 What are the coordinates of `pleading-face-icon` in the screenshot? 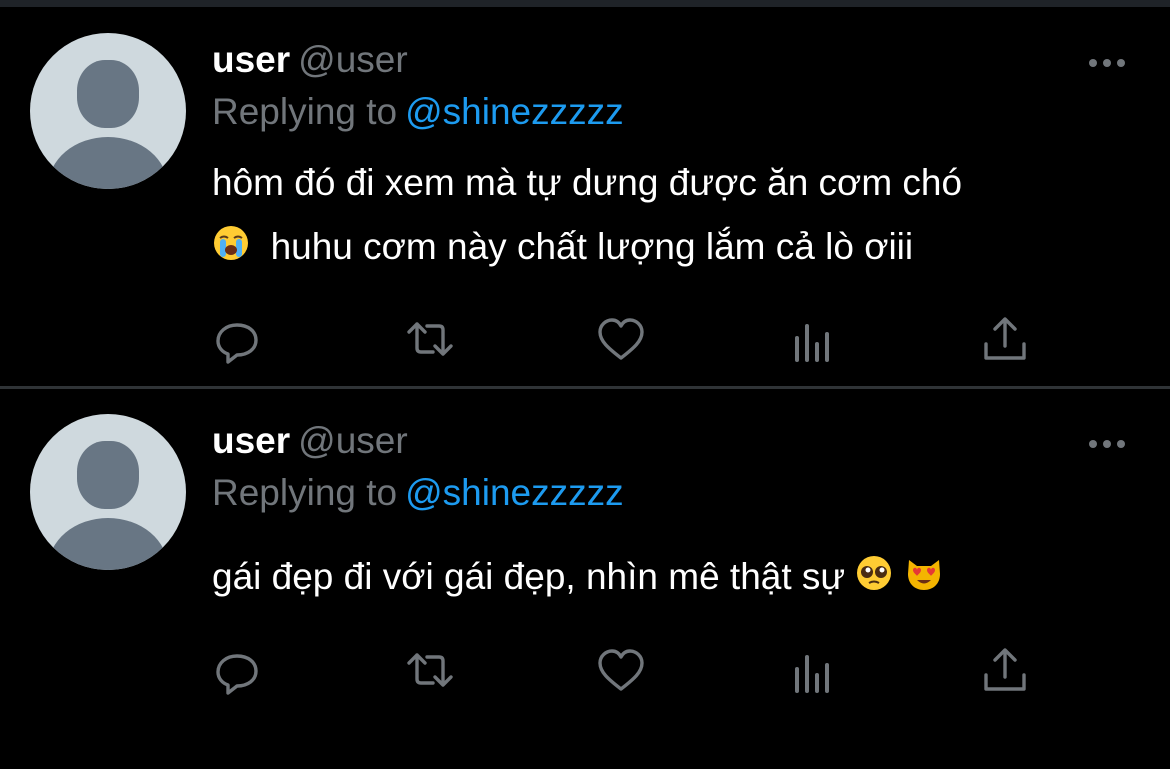 It's located at (874, 579).